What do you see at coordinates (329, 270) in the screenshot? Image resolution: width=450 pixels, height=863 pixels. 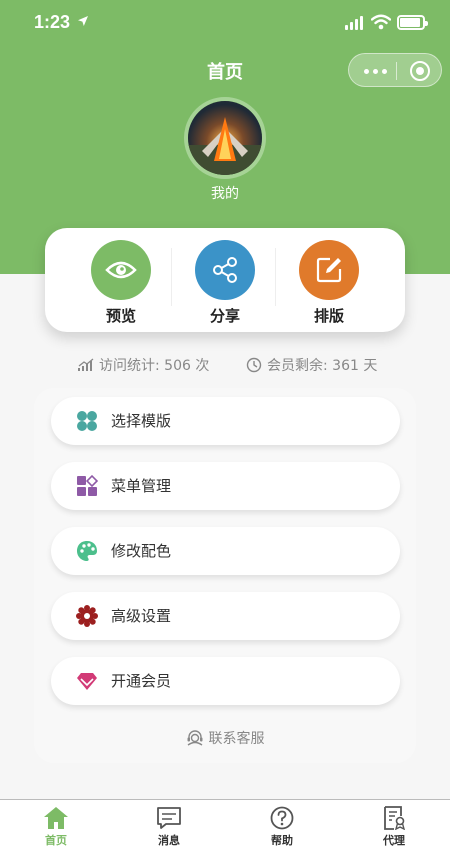 I see `edit-icon` at bounding box center [329, 270].